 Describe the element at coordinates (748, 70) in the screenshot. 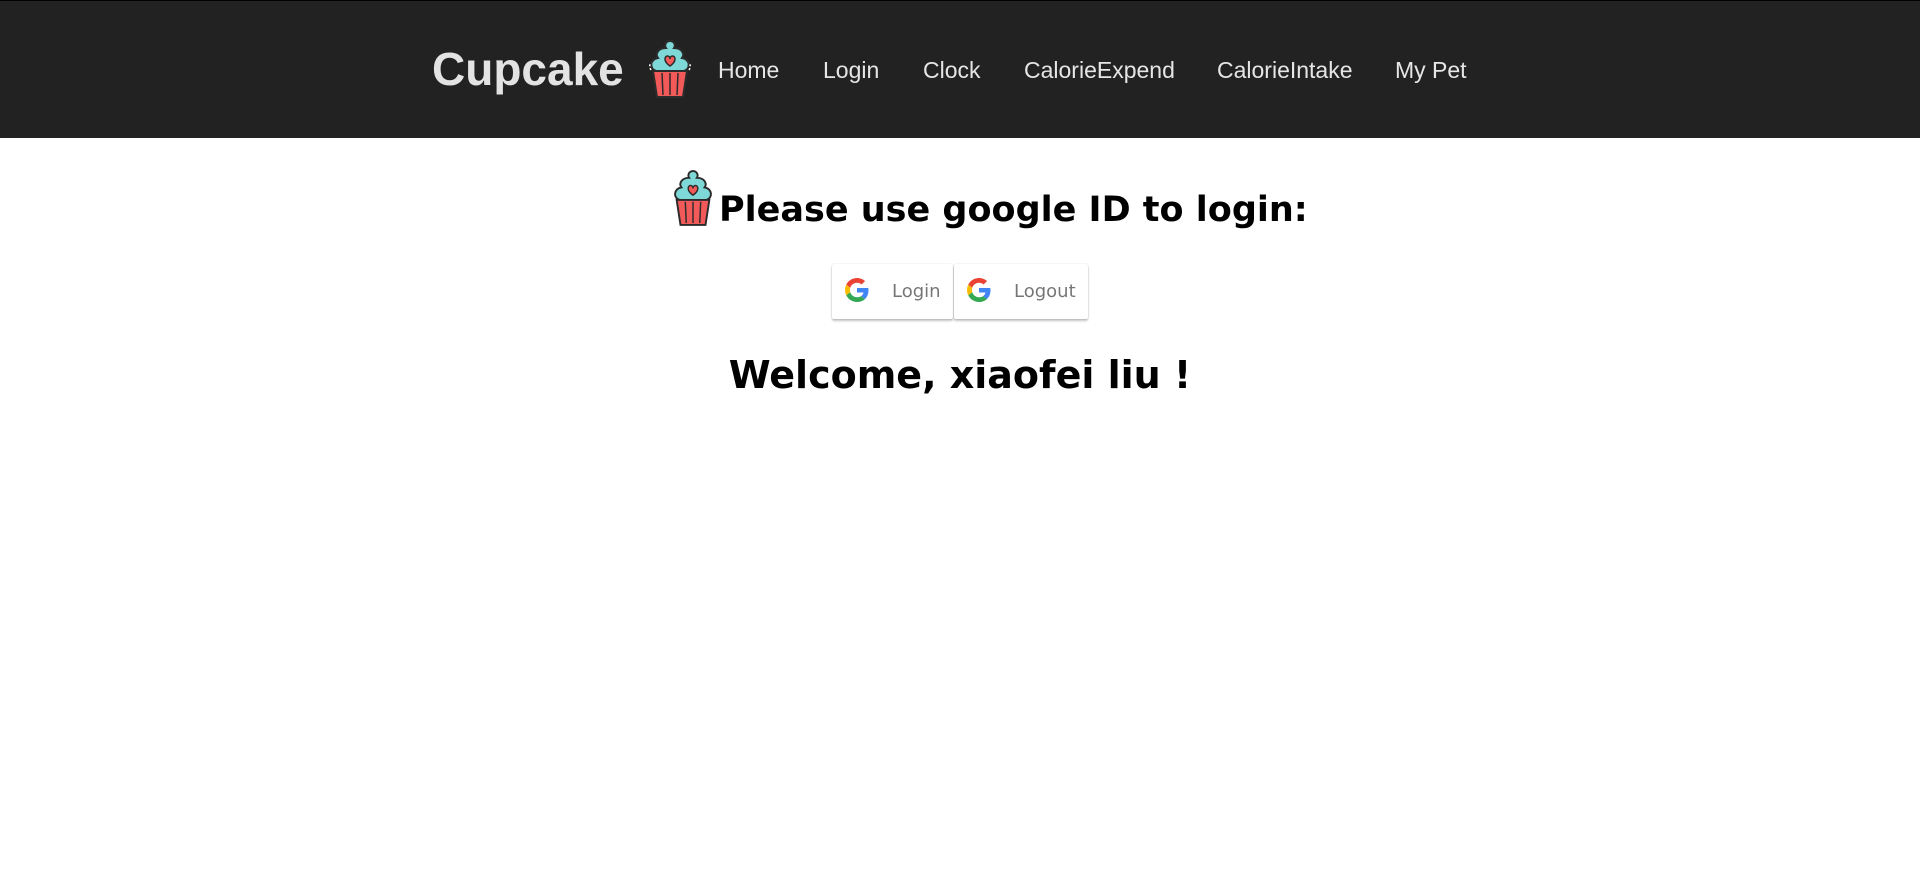

I see `nav-link-home: Home` at that location.